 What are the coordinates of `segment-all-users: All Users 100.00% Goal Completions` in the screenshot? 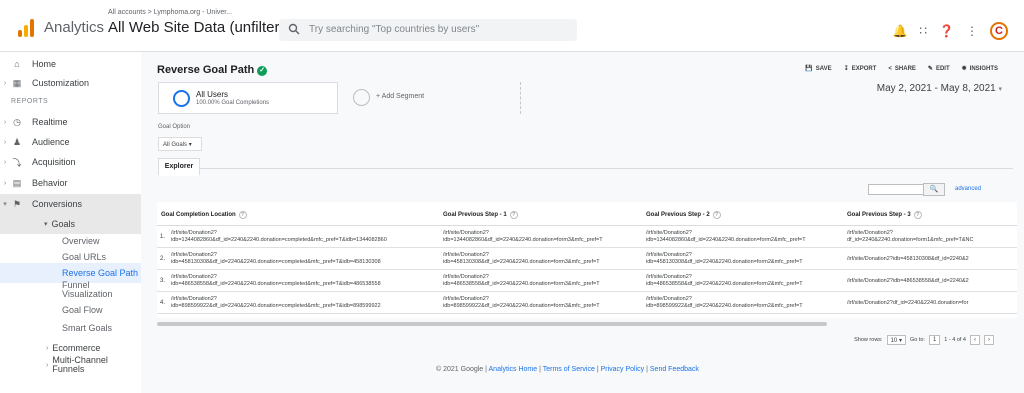 It's located at (248, 98).